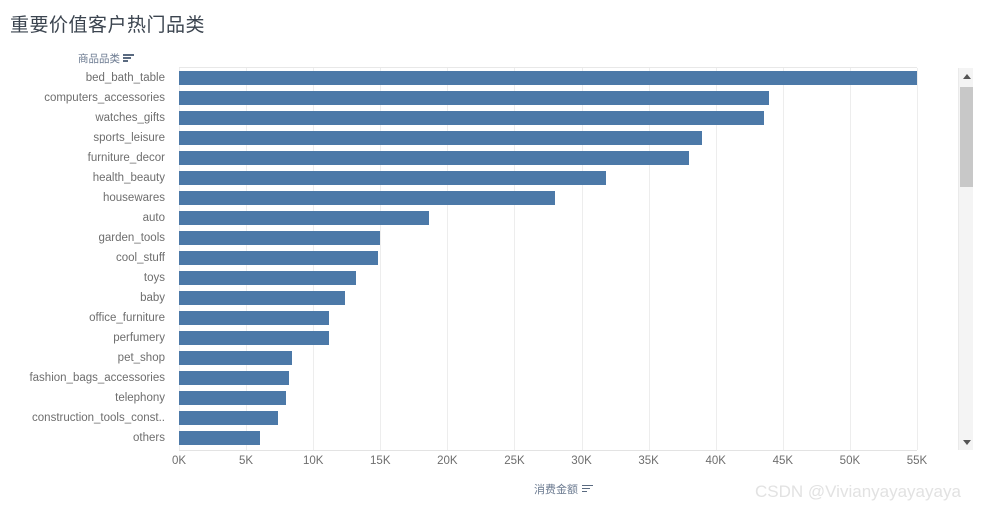  What do you see at coordinates (648, 461) in the screenshot?
I see `x-tick-label: 35K` at bounding box center [648, 461].